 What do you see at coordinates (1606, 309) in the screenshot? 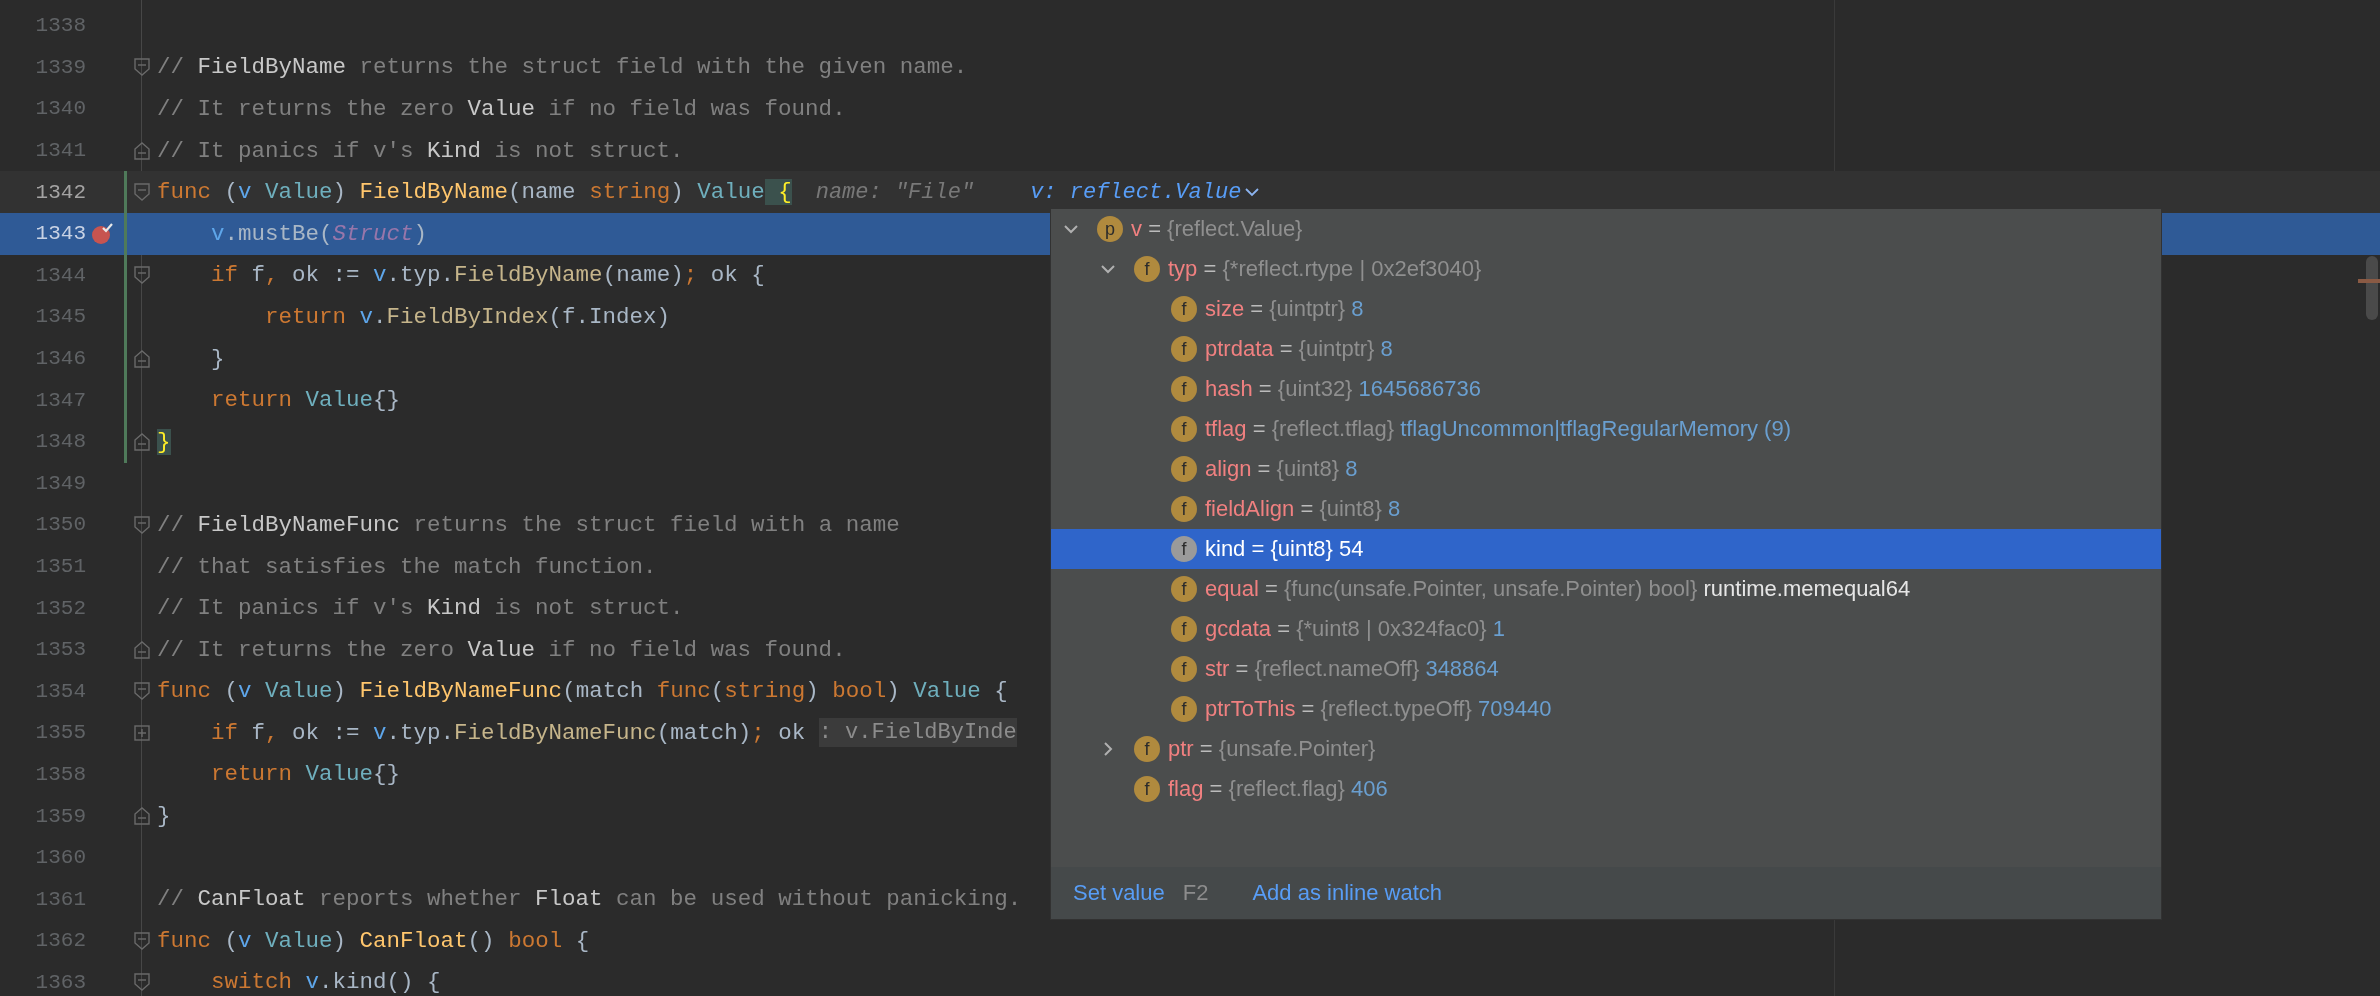
I see `tree-row: f size = {uintptr} 8` at bounding box center [1606, 309].